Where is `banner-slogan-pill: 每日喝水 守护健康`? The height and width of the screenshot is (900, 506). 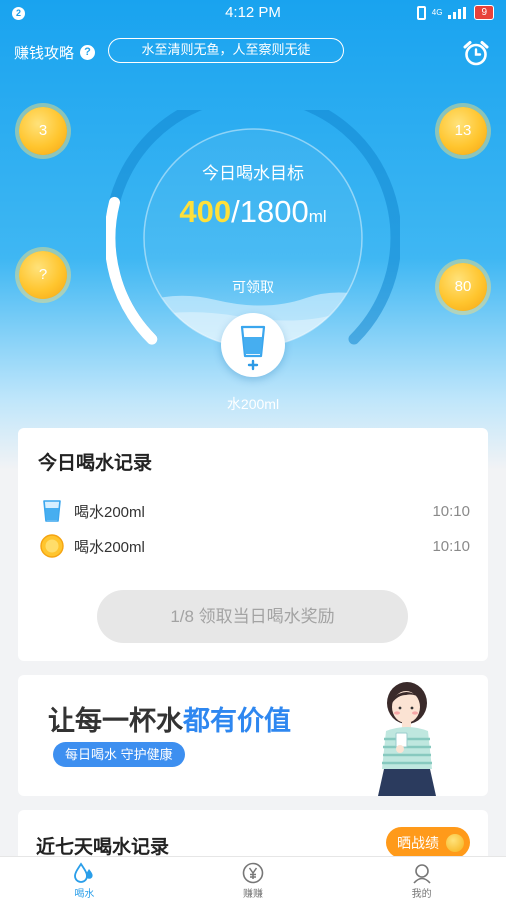
banner-slogan-pill: 每日喝水 守护健康 is located at coordinates (119, 754).